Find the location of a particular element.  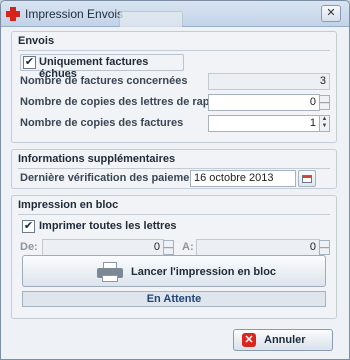

spinner-down-icon: ▼ is located at coordinates (324, 126).